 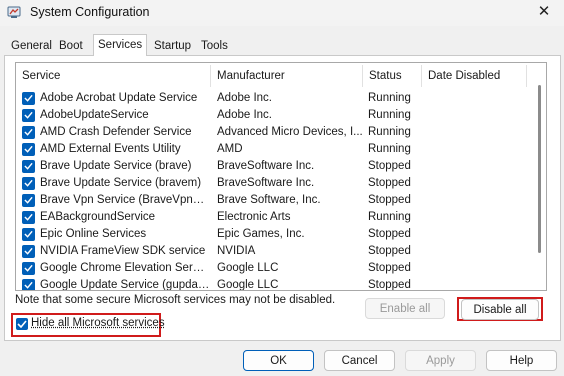 I want to click on column-header-status: Status, so click(x=392, y=76).